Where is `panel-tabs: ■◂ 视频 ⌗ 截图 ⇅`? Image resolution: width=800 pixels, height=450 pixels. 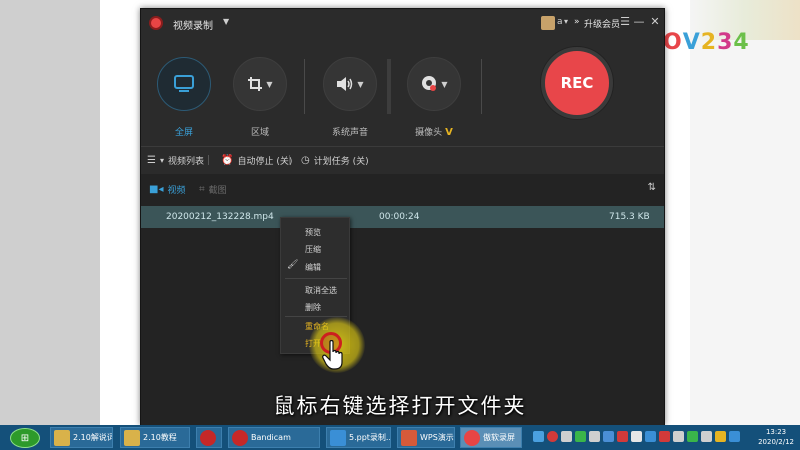 panel-tabs: ■◂ 视频 ⌗ 截图 ⇅ is located at coordinates (402, 188).